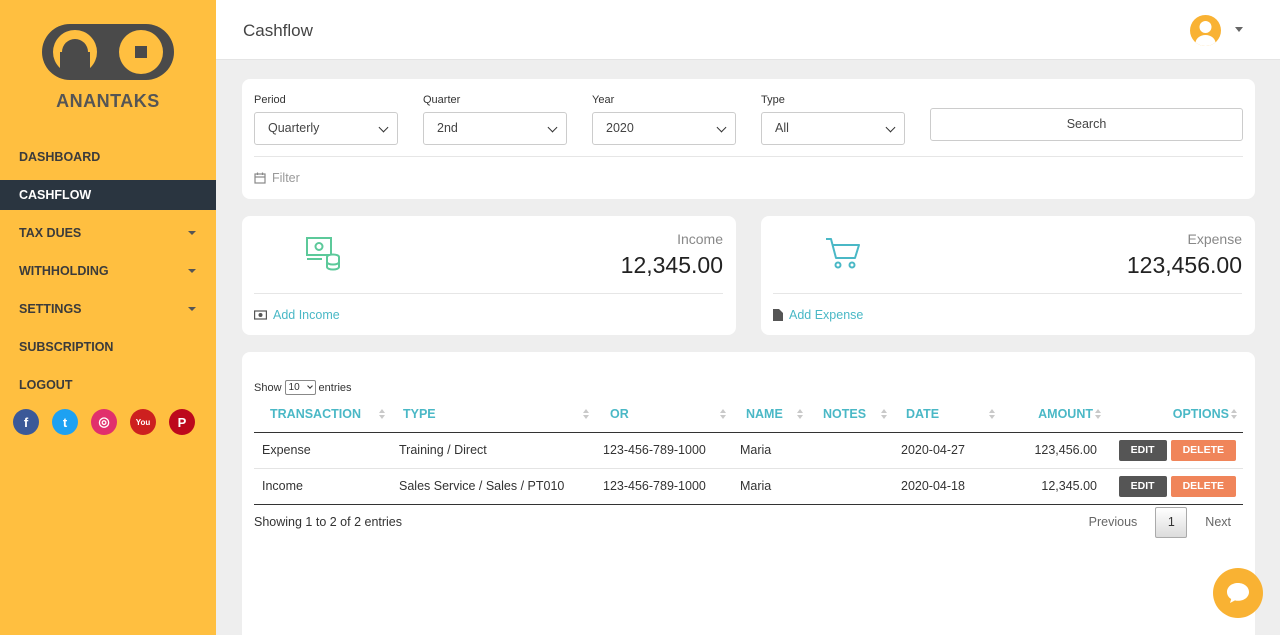 This screenshot has height=635, width=1280. What do you see at coordinates (493, 450) in the screenshot?
I see `cell-type: Training / Direct` at bounding box center [493, 450].